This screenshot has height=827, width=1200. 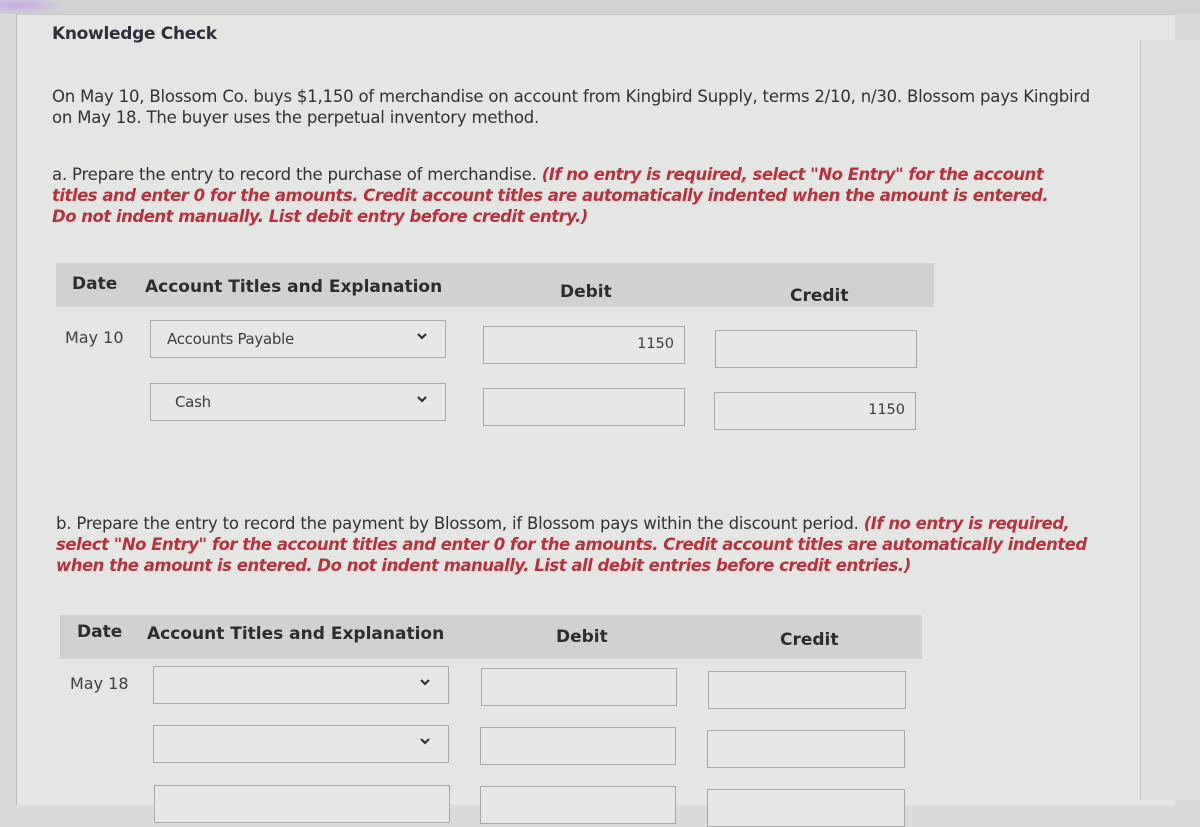 I want to click on right-margin-panel, so click(x=1170, y=420).